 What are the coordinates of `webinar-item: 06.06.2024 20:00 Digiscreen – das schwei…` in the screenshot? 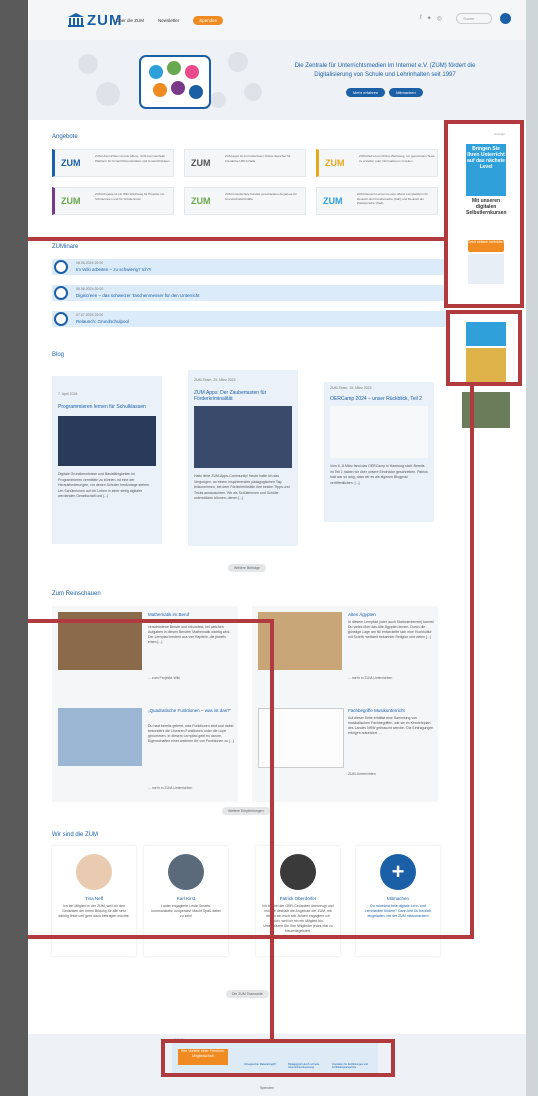 It's located at (249, 293).